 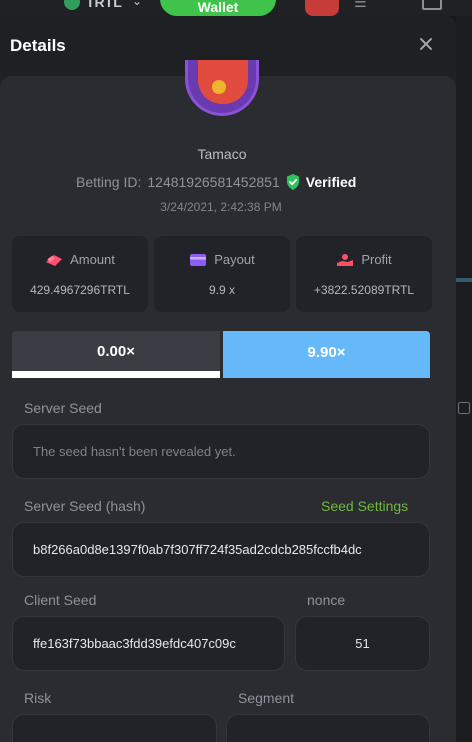 What do you see at coordinates (326, 600) in the screenshot?
I see `nonce-label: nonce` at bounding box center [326, 600].